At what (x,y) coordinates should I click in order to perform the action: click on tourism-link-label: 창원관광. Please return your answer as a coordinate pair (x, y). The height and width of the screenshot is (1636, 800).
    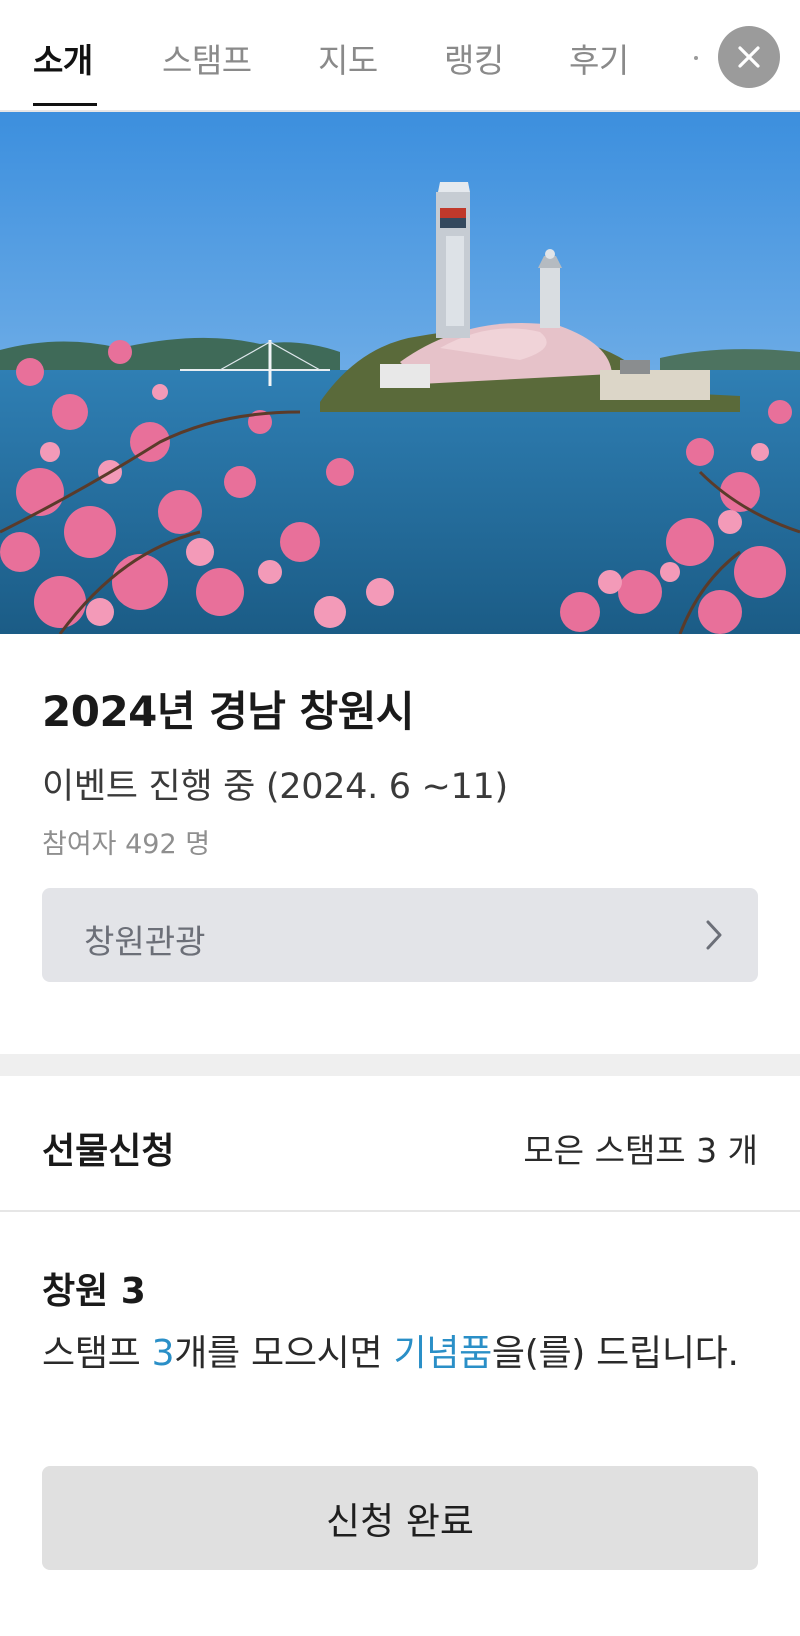
    Looking at the image, I should click on (145, 941).